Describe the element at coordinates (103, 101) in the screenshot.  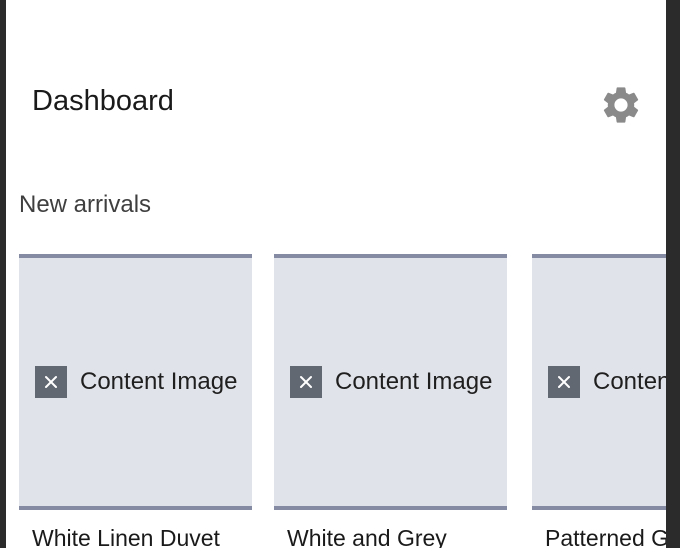
I see `page-title: Dashboard` at that location.